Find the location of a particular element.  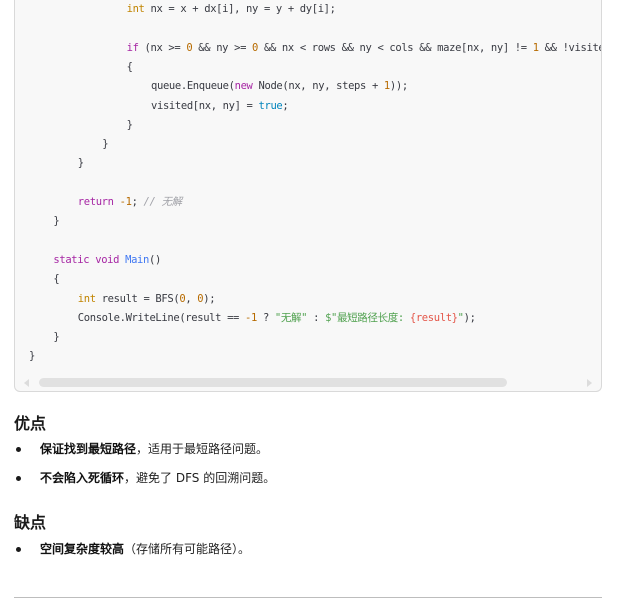

code-token: () is located at coordinates (154, 259).